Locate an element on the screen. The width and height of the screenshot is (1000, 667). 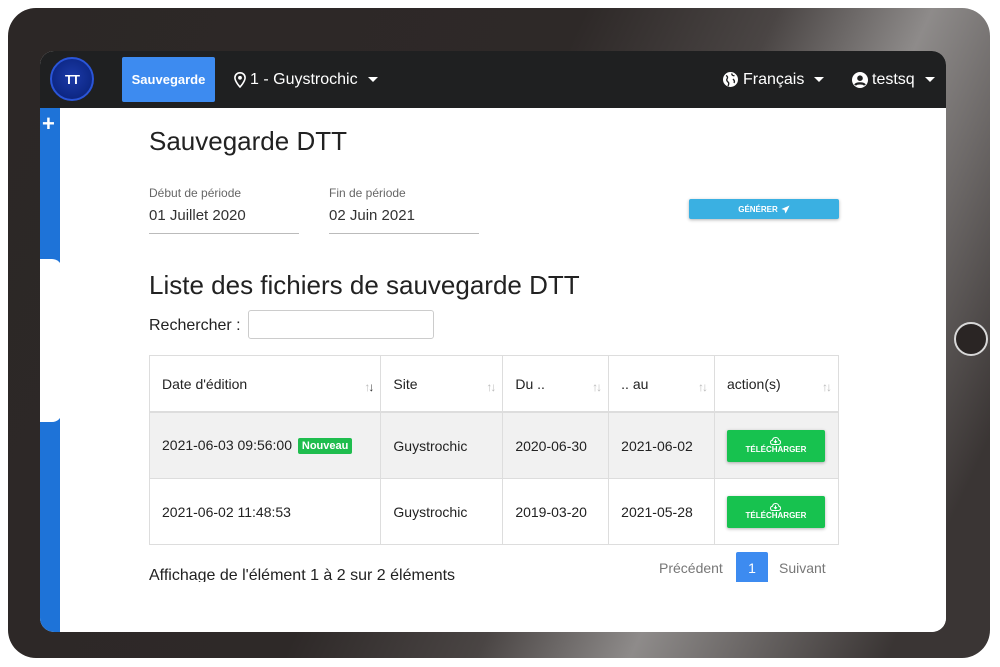
edition-date: 2021-06-03 09:56:00 is located at coordinates (227, 445).